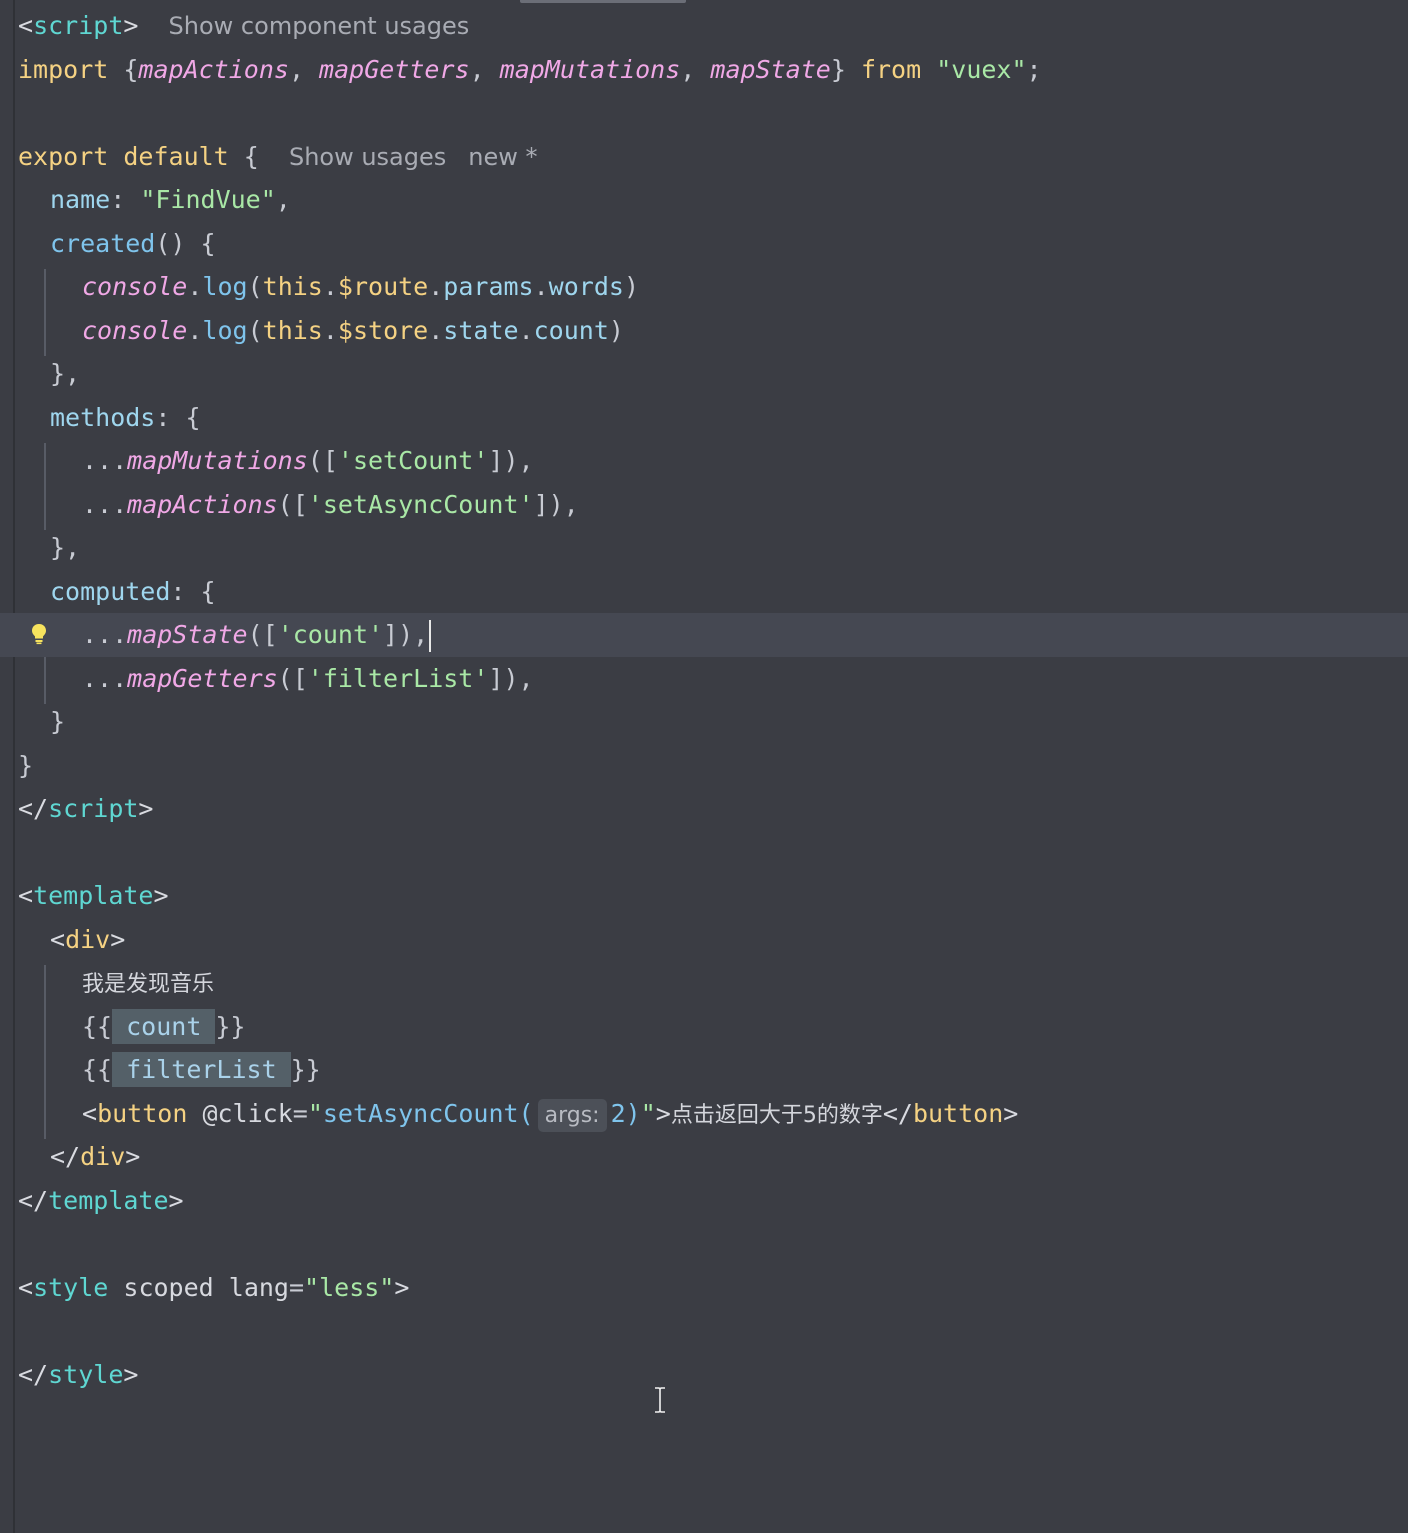  I want to click on button-open-tag: button, so click(142, 1113).